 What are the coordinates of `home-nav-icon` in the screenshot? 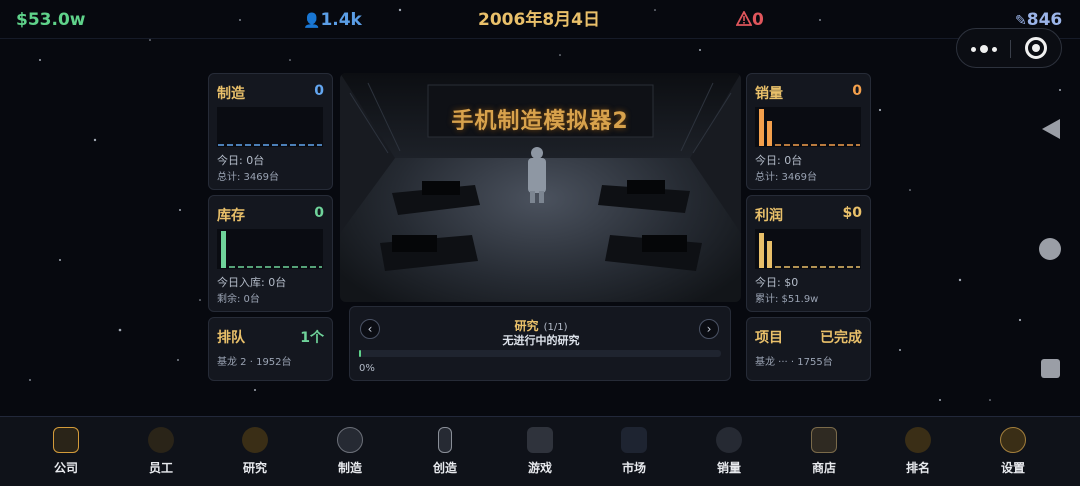 It's located at (1050, 249).